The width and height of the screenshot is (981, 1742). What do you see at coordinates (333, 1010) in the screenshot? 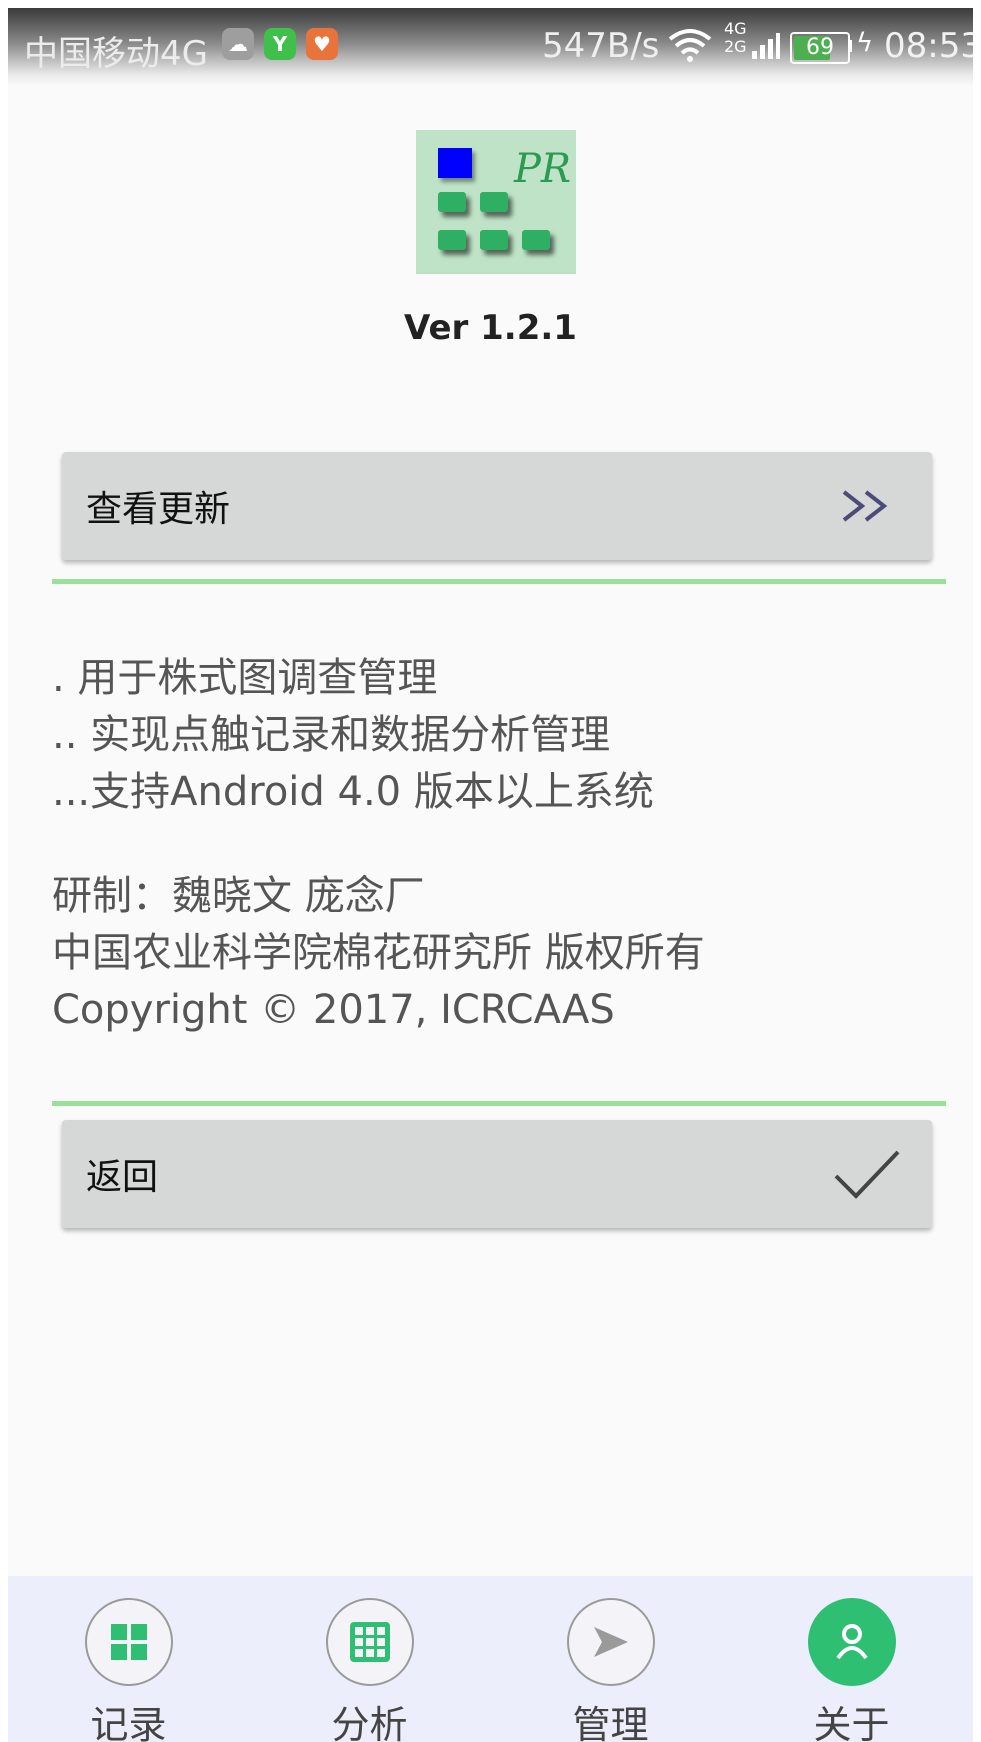
I see `copyright-line: Copyright © 2017, ICRCAAS` at bounding box center [333, 1010].